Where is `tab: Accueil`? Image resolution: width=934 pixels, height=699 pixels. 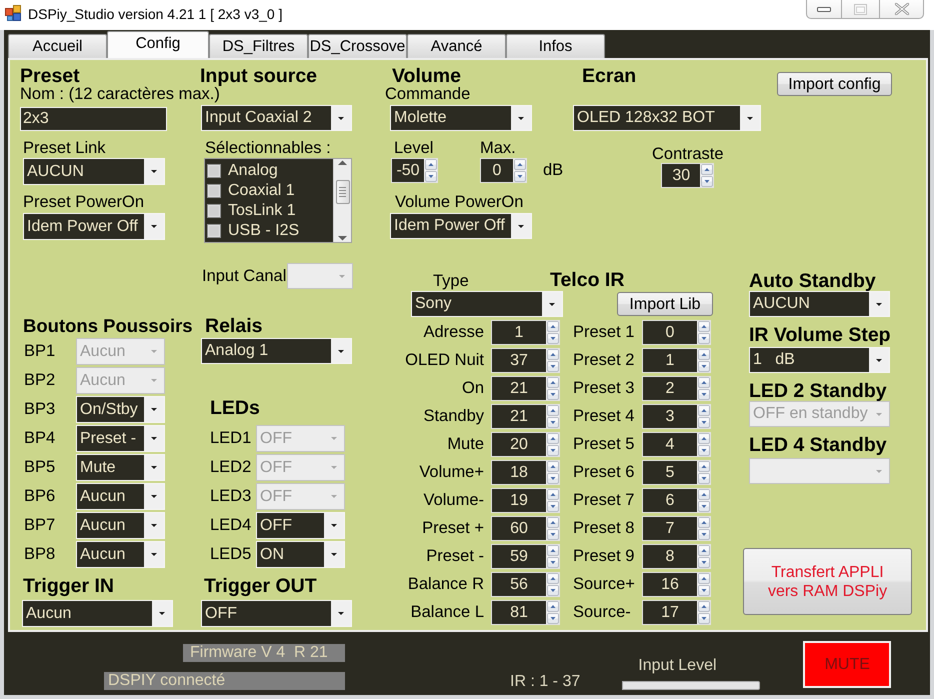 tab: Accueil is located at coordinates (57, 46).